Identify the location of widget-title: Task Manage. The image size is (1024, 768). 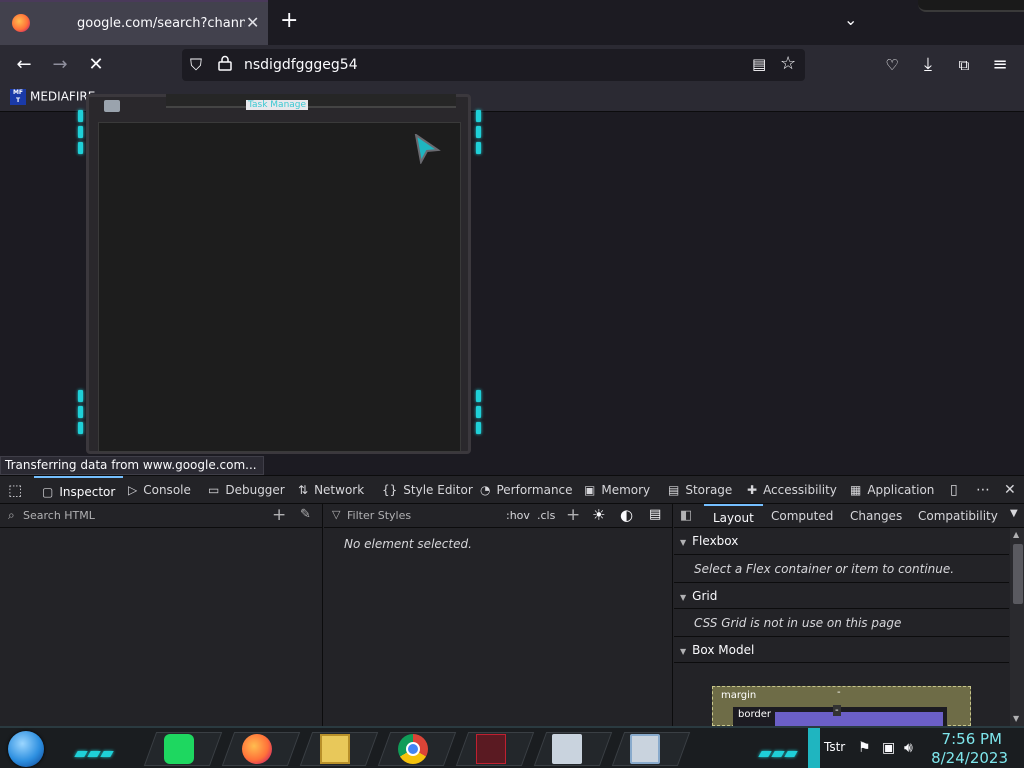
(277, 105).